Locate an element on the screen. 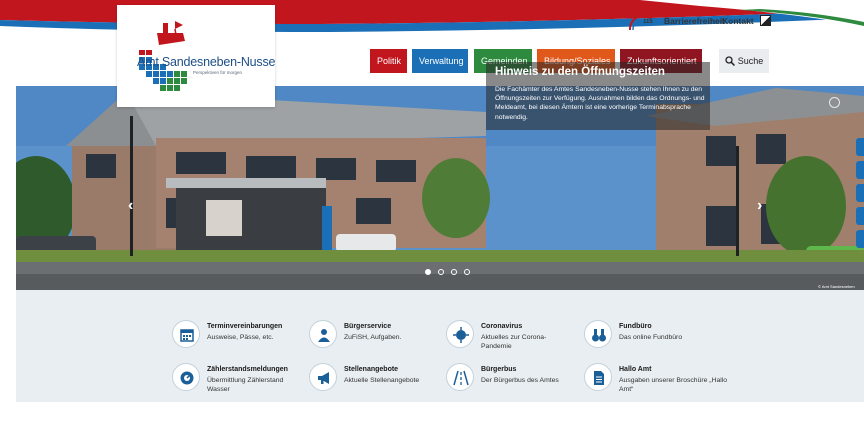 The width and height of the screenshot is (864, 426). quick-link-subtitle: Ausgaben unserer Broschüre „Hallo Amt“ is located at coordinates (673, 385).